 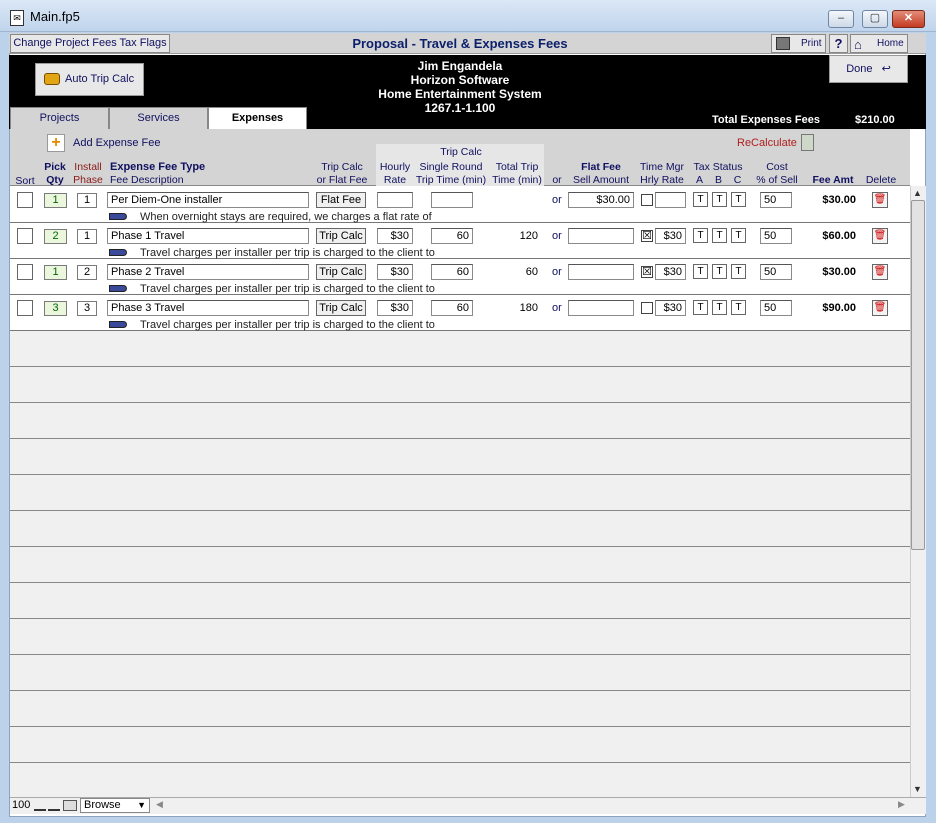 What do you see at coordinates (341, 200) in the screenshot?
I see `flat-fee-button: Flat Fee` at bounding box center [341, 200].